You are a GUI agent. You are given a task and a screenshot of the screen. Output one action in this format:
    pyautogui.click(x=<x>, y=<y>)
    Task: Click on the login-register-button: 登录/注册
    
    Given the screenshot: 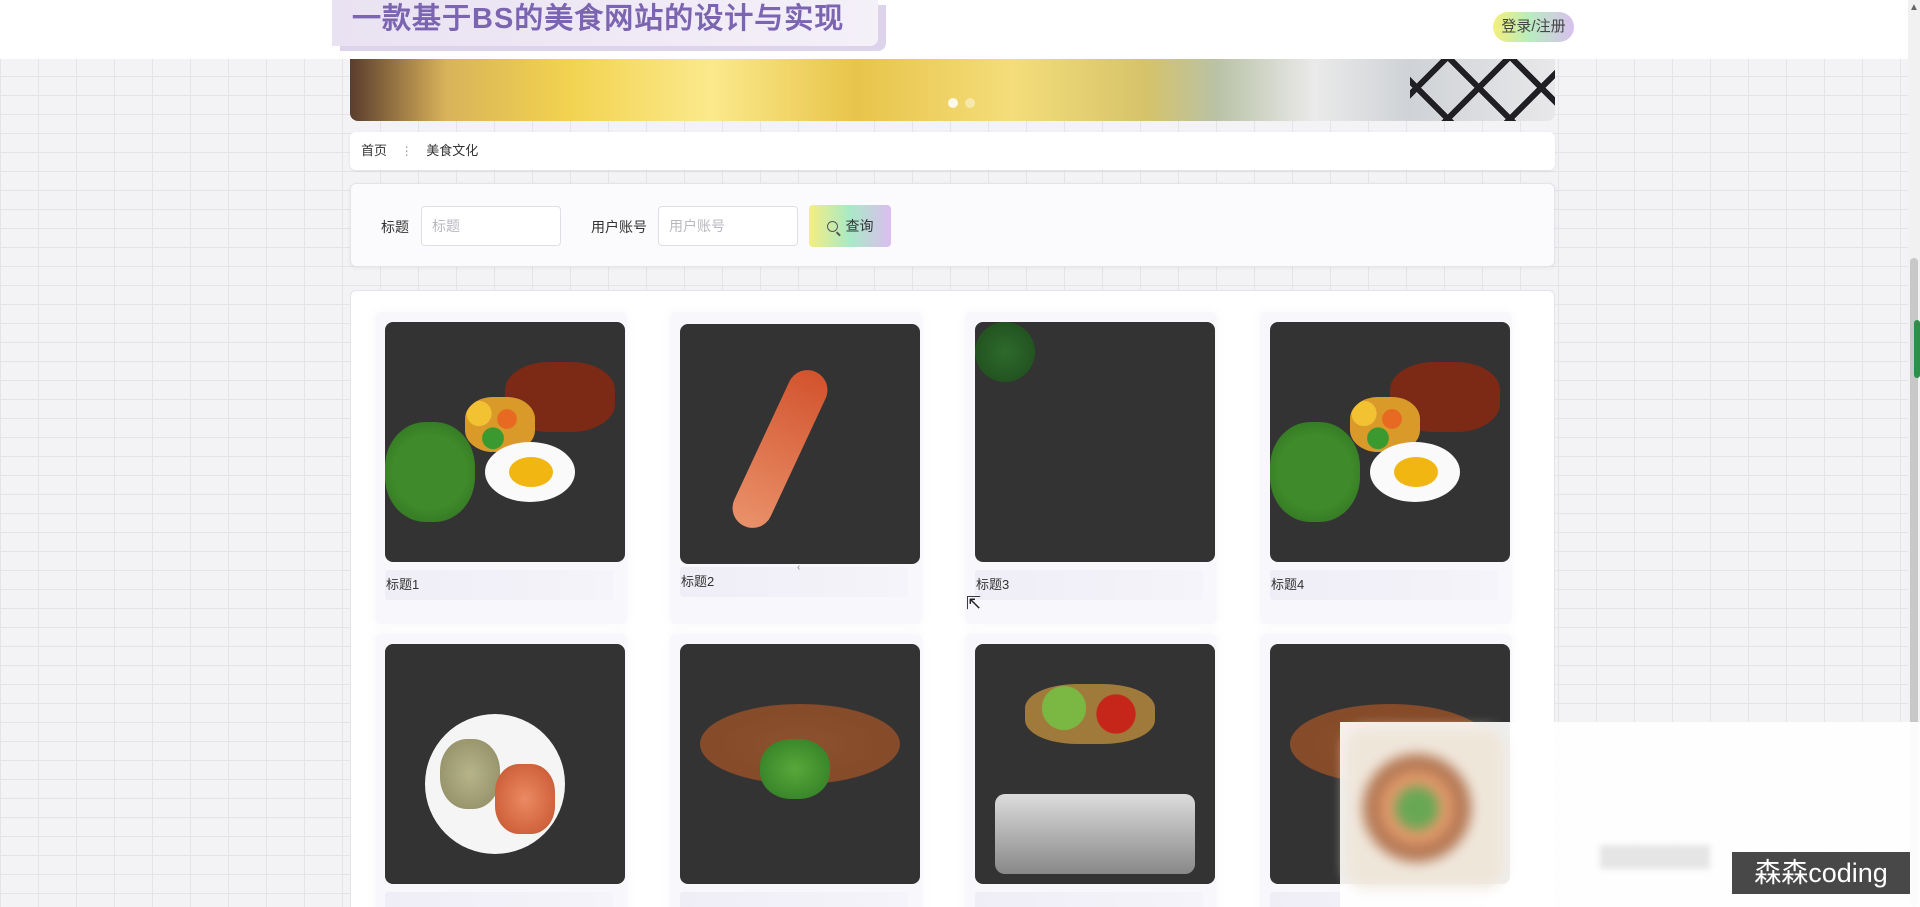 What is the action you would take?
    pyautogui.click(x=1533, y=27)
    